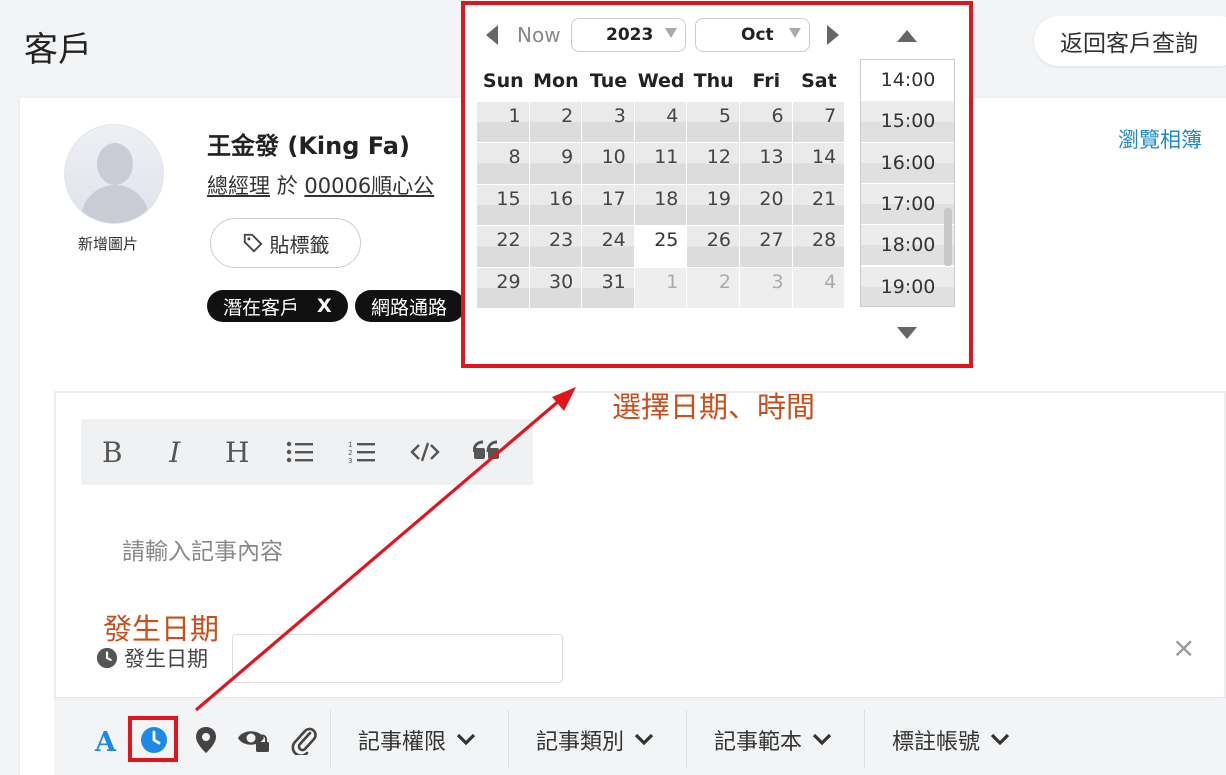 The width and height of the screenshot is (1226, 775). I want to click on calendar-day: 4, so click(661, 123).